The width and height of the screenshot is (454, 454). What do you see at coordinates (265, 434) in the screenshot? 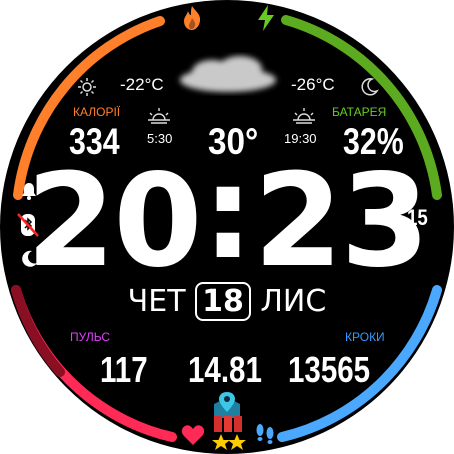
I see `footprints-icon` at bounding box center [265, 434].